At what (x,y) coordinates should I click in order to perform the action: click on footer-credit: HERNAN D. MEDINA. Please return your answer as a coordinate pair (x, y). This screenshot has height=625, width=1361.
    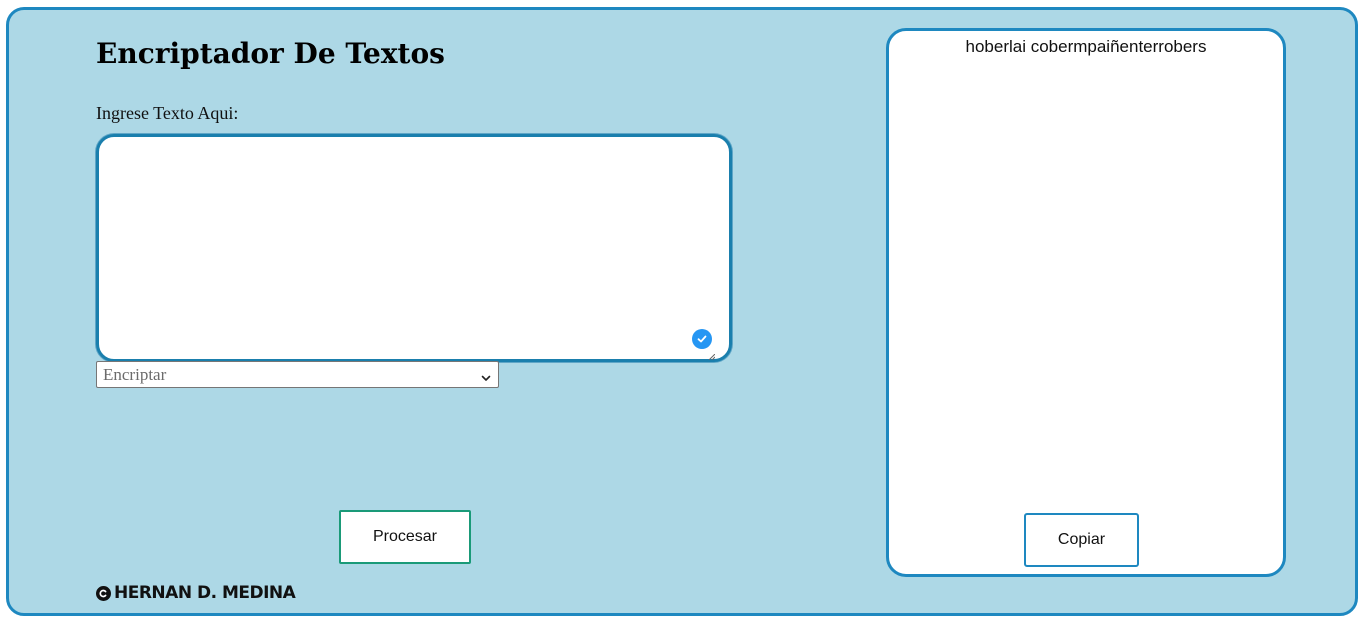
    Looking at the image, I should click on (196, 593).